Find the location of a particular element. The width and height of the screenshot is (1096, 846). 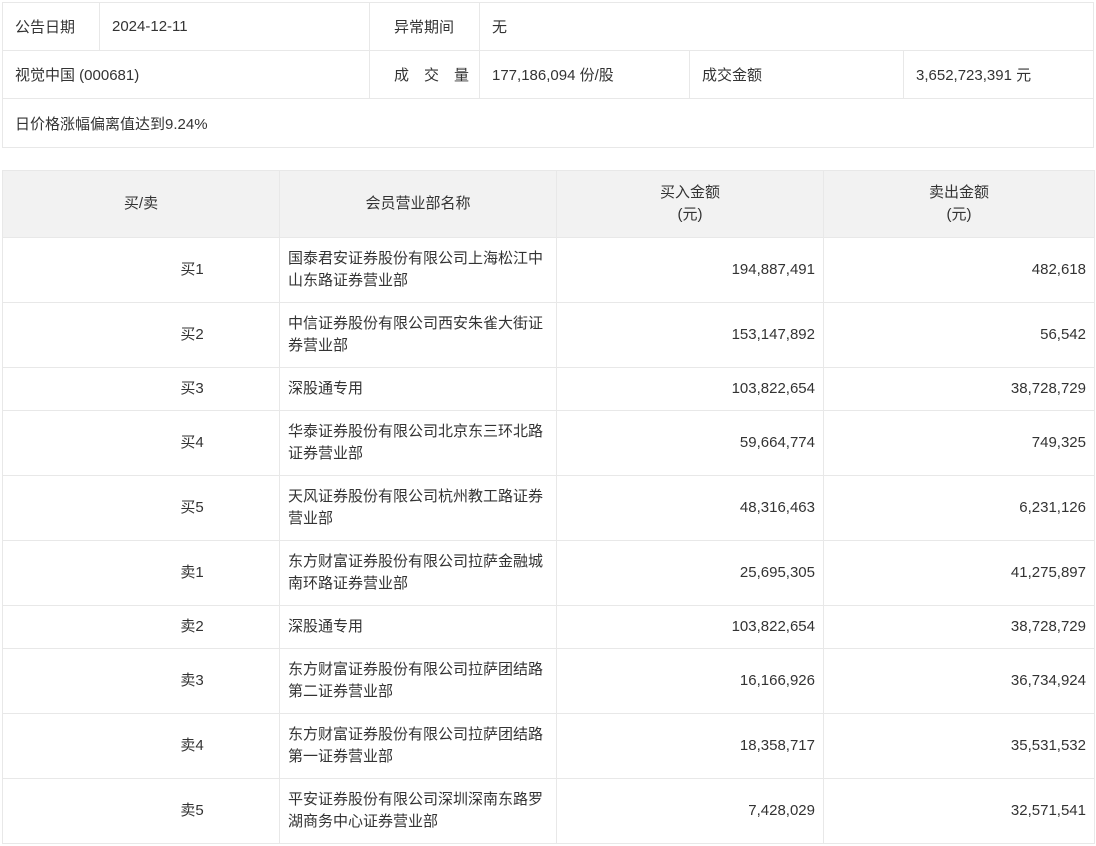

abnormal-period-label: 异常期间 is located at coordinates (425, 27).